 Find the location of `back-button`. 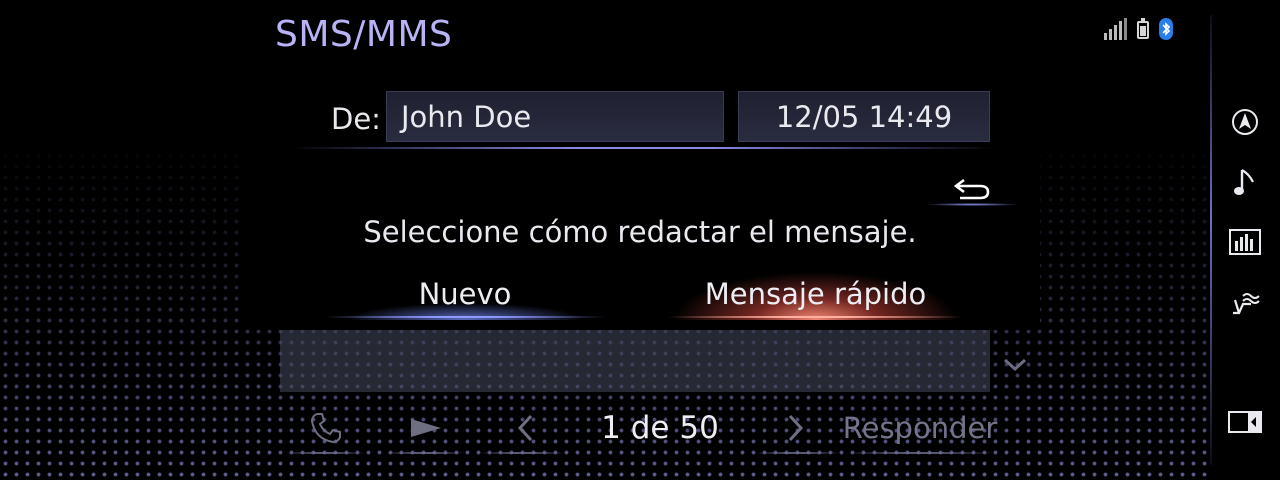

back-button is located at coordinates (972, 188).